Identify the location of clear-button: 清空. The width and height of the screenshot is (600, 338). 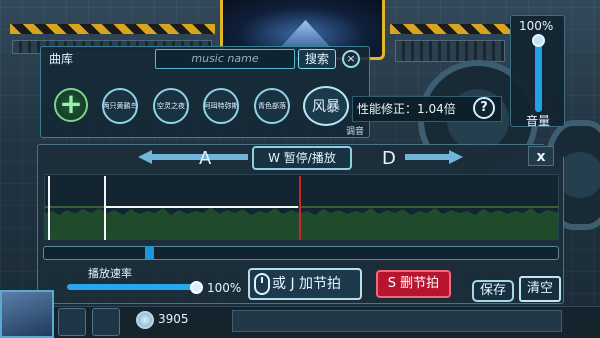
(540, 289).